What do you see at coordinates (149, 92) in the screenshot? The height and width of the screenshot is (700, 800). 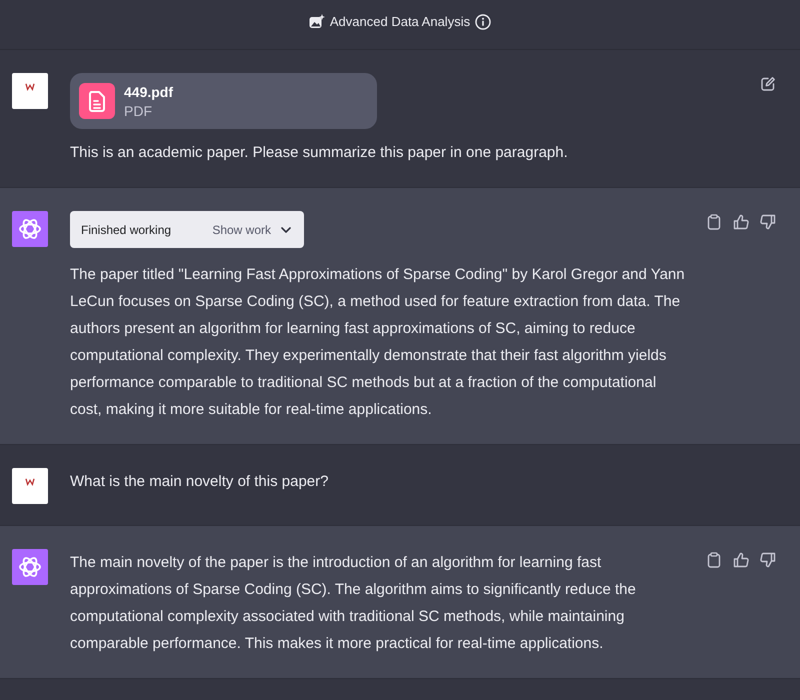 I see `file-name: 449.pdf` at bounding box center [149, 92].